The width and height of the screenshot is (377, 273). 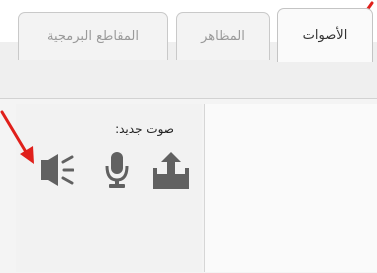 I want to click on tab-code-label: المقاطع البرمجية, so click(x=93, y=36).